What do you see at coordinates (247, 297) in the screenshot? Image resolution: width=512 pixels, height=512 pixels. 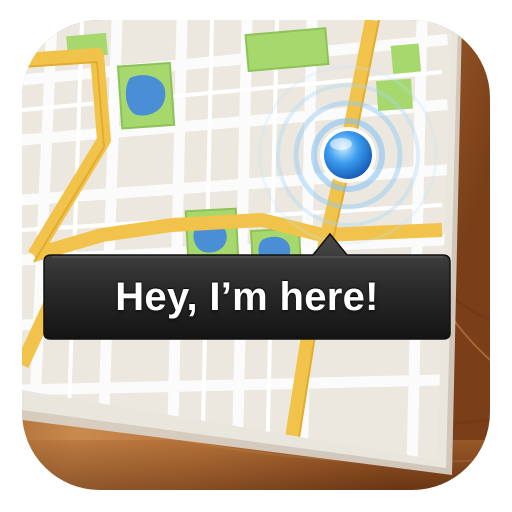 I see `callout-text: Hey, I’m here!` at bounding box center [247, 297].